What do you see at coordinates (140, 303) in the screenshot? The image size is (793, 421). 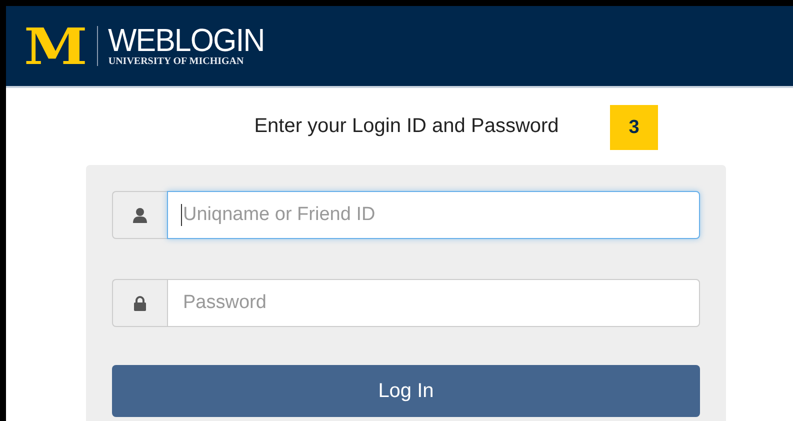 I see `lock-icon` at bounding box center [140, 303].